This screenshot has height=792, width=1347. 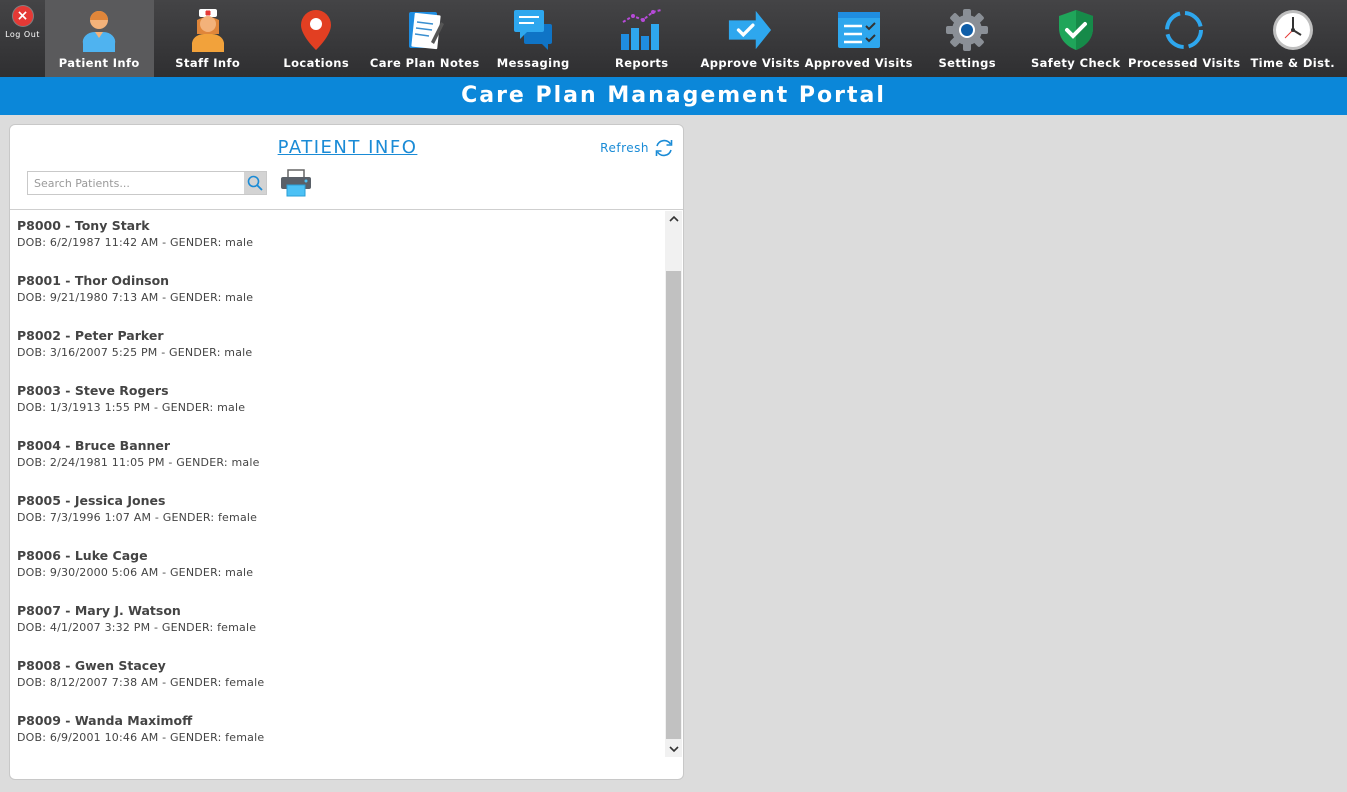 What do you see at coordinates (624, 148) in the screenshot?
I see `refresh-label: Refresh` at bounding box center [624, 148].